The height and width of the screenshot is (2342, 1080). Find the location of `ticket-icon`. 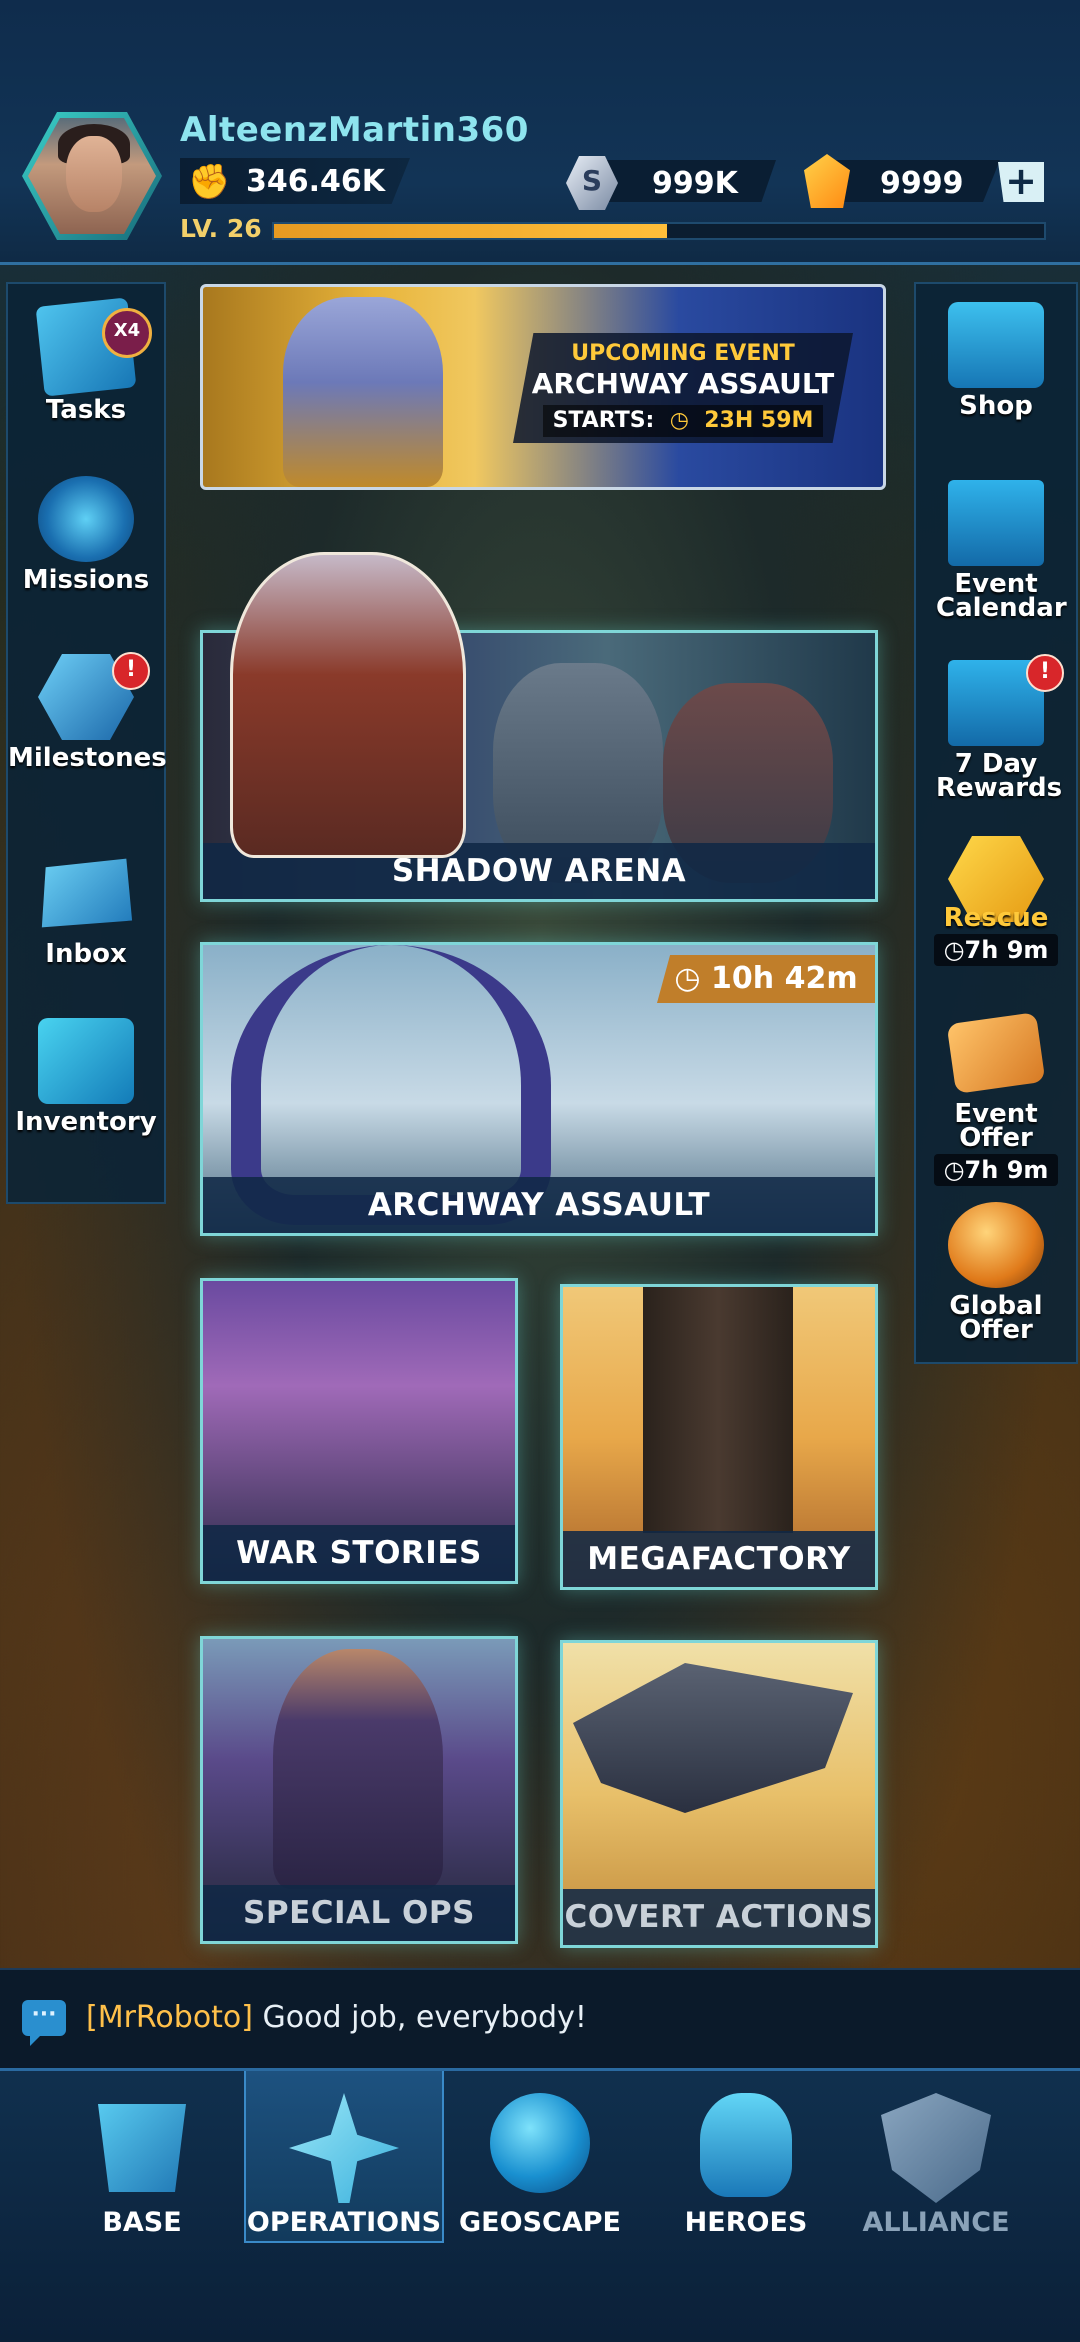

ticket-icon is located at coordinates (996, 1053).